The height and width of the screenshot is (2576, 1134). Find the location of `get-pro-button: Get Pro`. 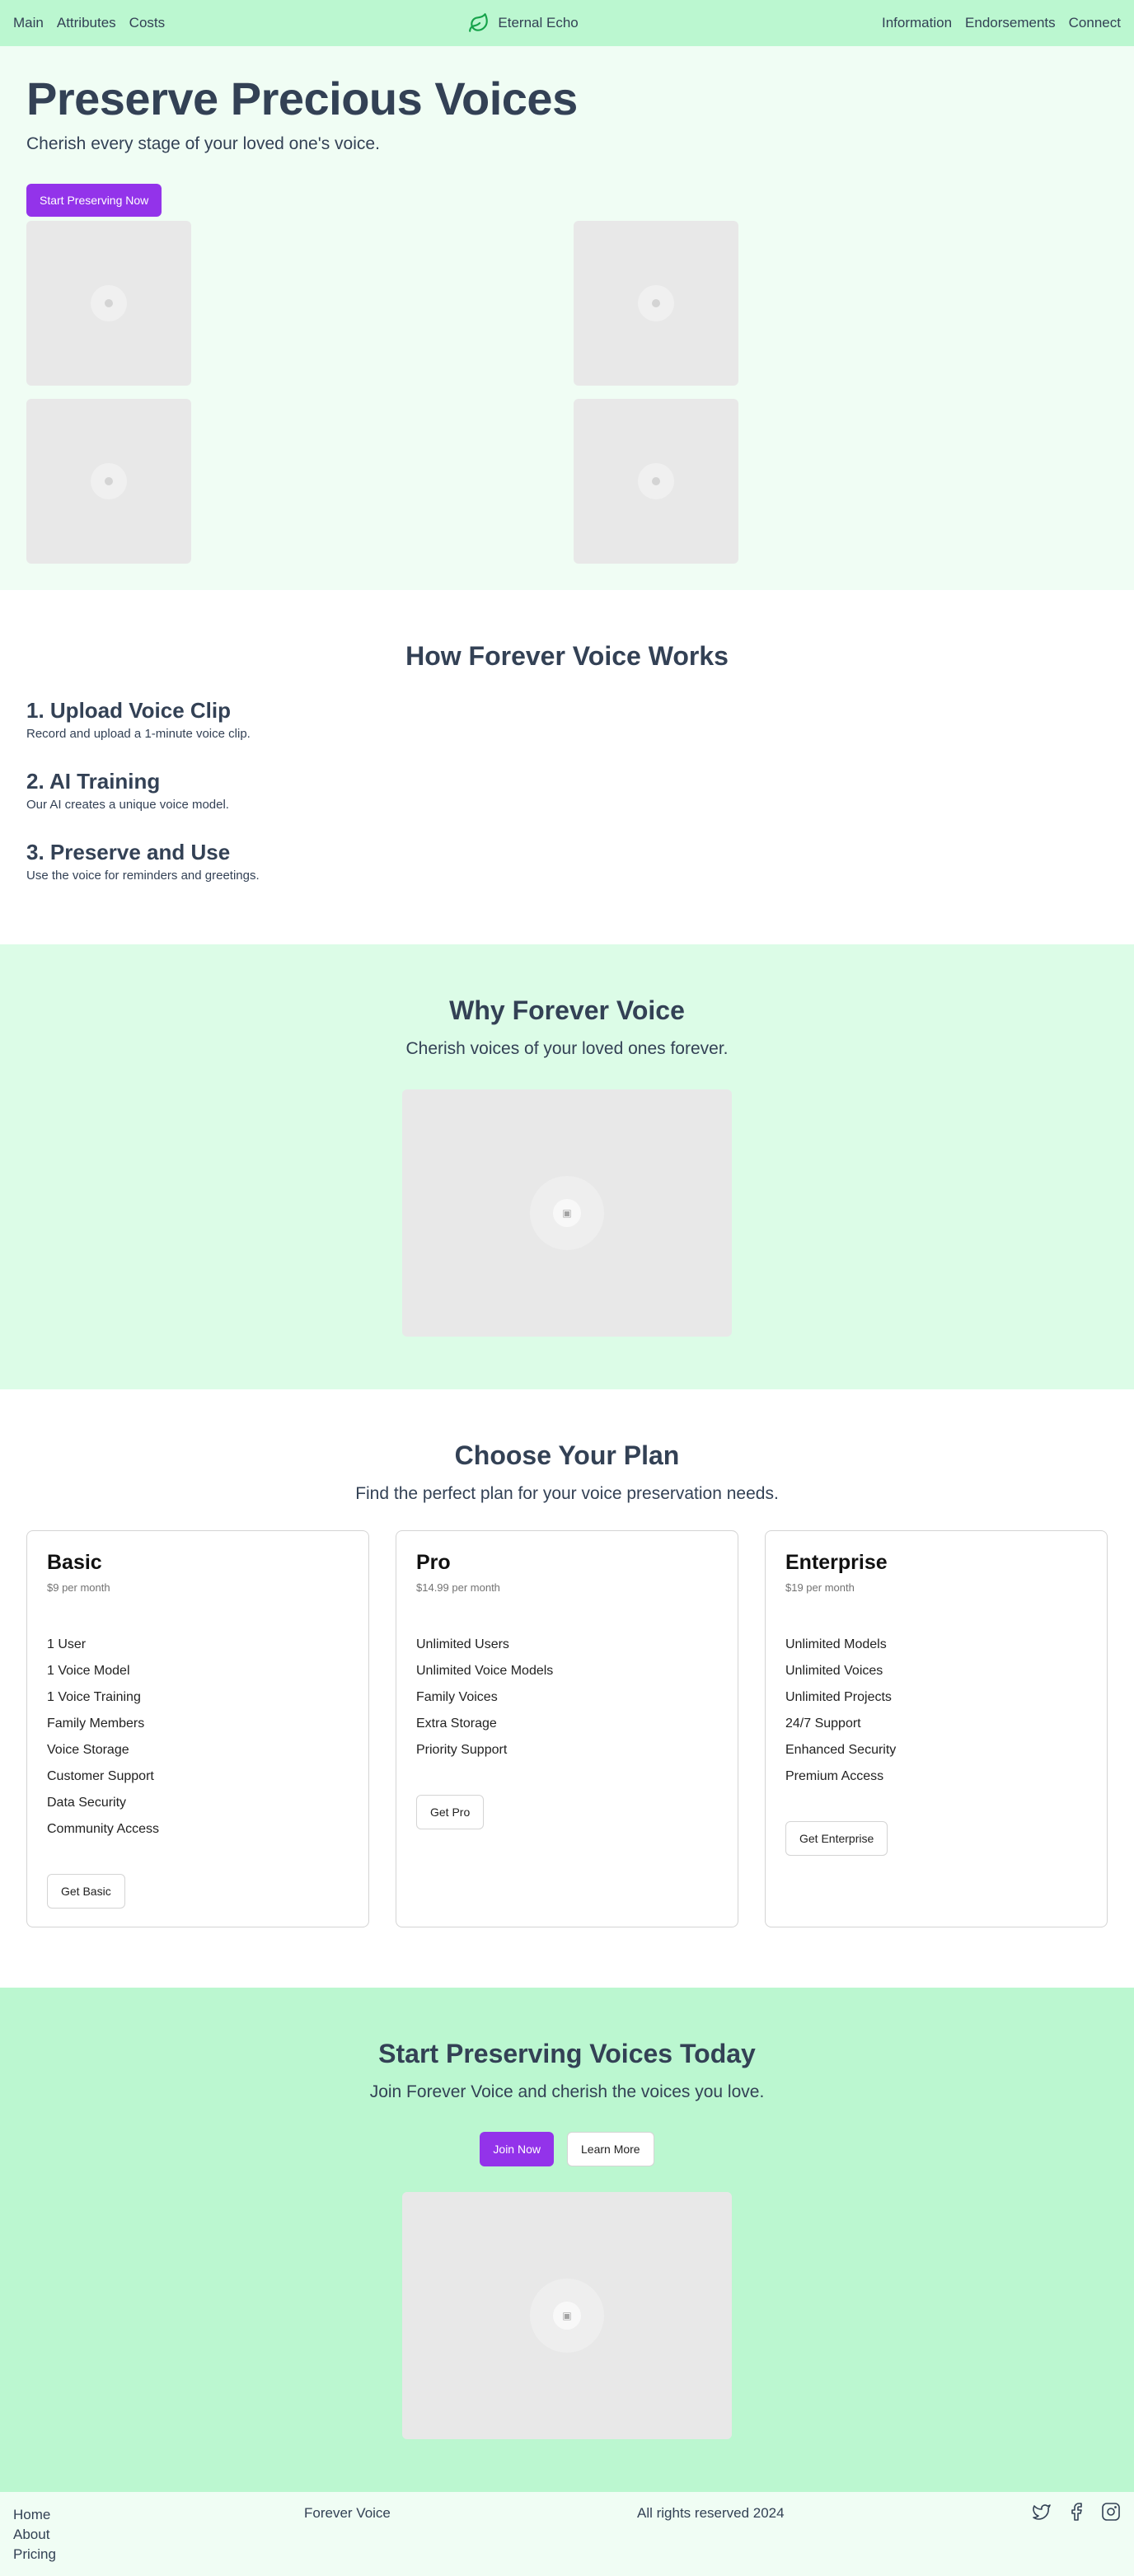

get-pro-button: Get Pro is located at coordinates (450, 1812).